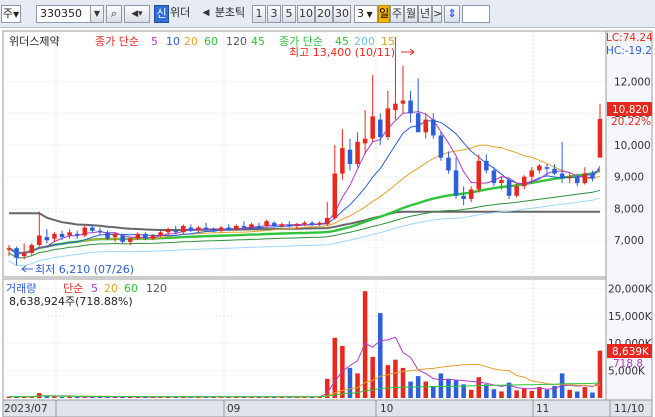 This screenshot has width=655, height=417. I want to click on max-annotation: 최고 13,400 (10/11), so click(342, 52).